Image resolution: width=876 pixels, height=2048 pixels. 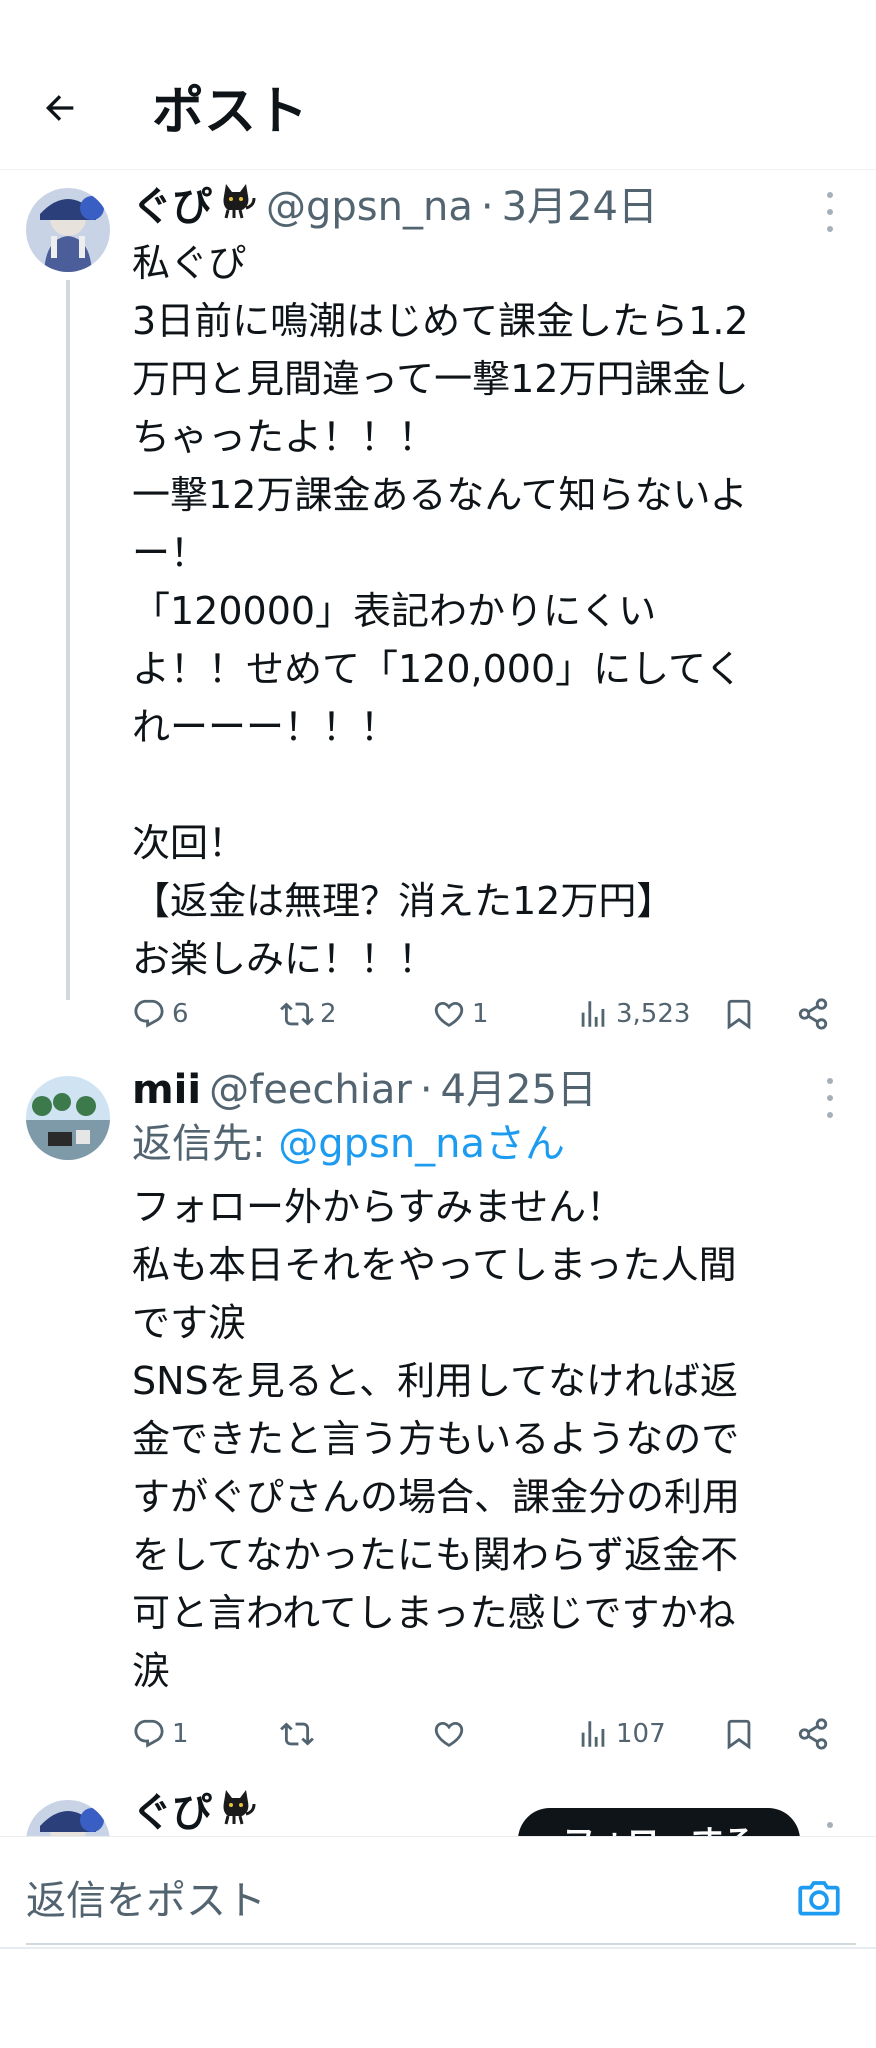 I want to click on post-header: ぐぴ, so click(x=195, y=1812).